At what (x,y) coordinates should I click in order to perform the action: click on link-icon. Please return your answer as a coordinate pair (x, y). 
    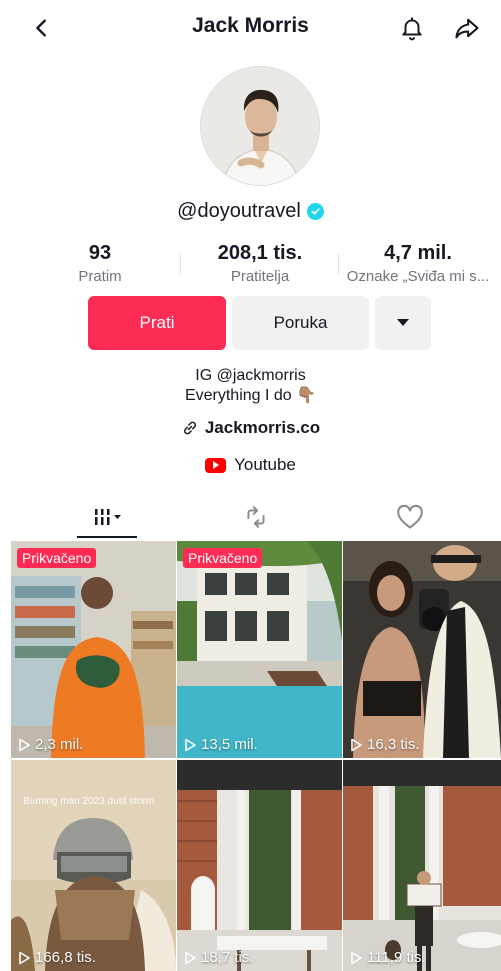
    Looking at the image, I should click on (189, 428).